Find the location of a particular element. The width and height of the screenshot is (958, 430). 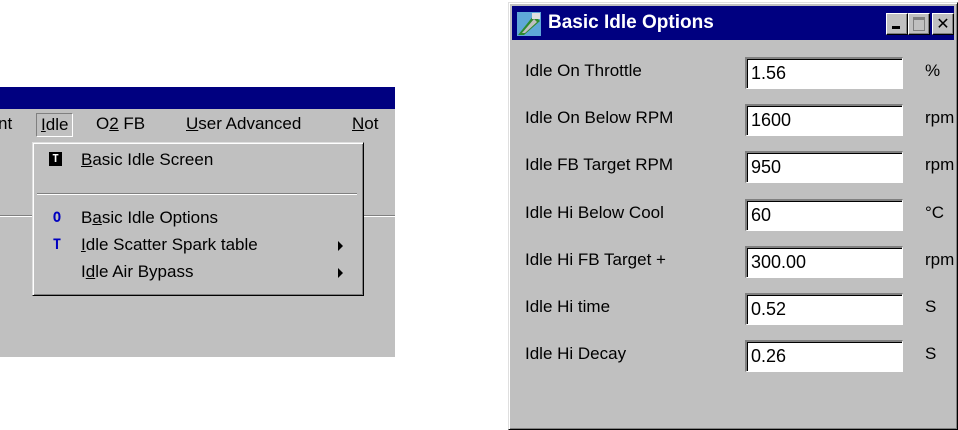

menu-idle: Idle is located at coordinates (55, 125).